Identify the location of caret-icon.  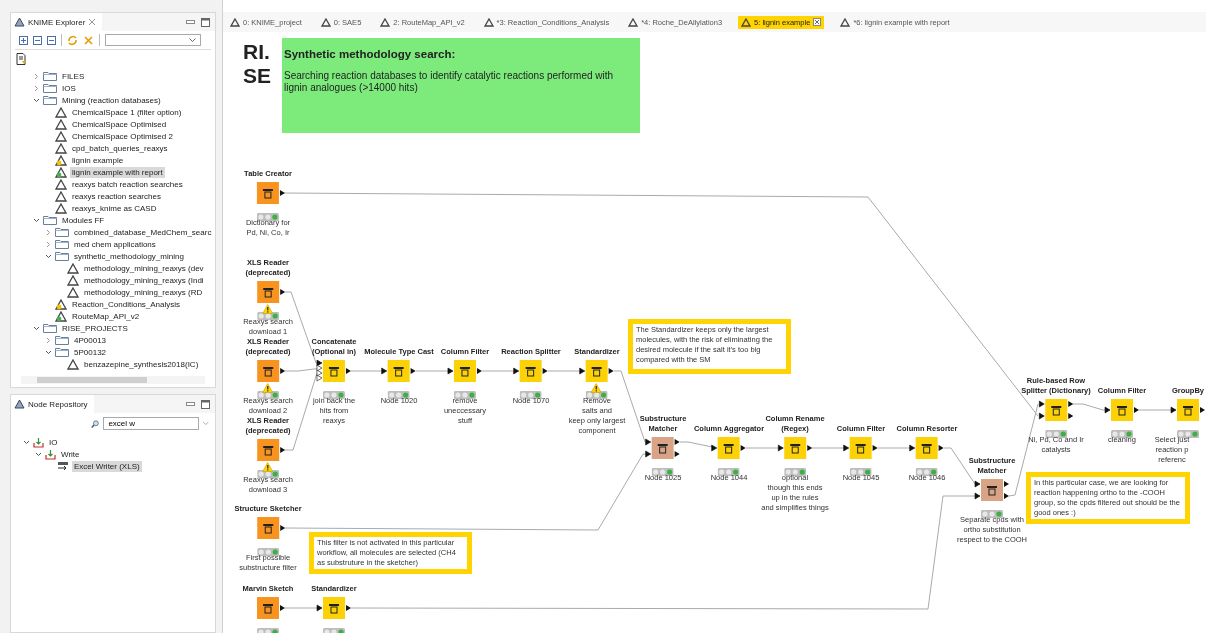
(192, 40).